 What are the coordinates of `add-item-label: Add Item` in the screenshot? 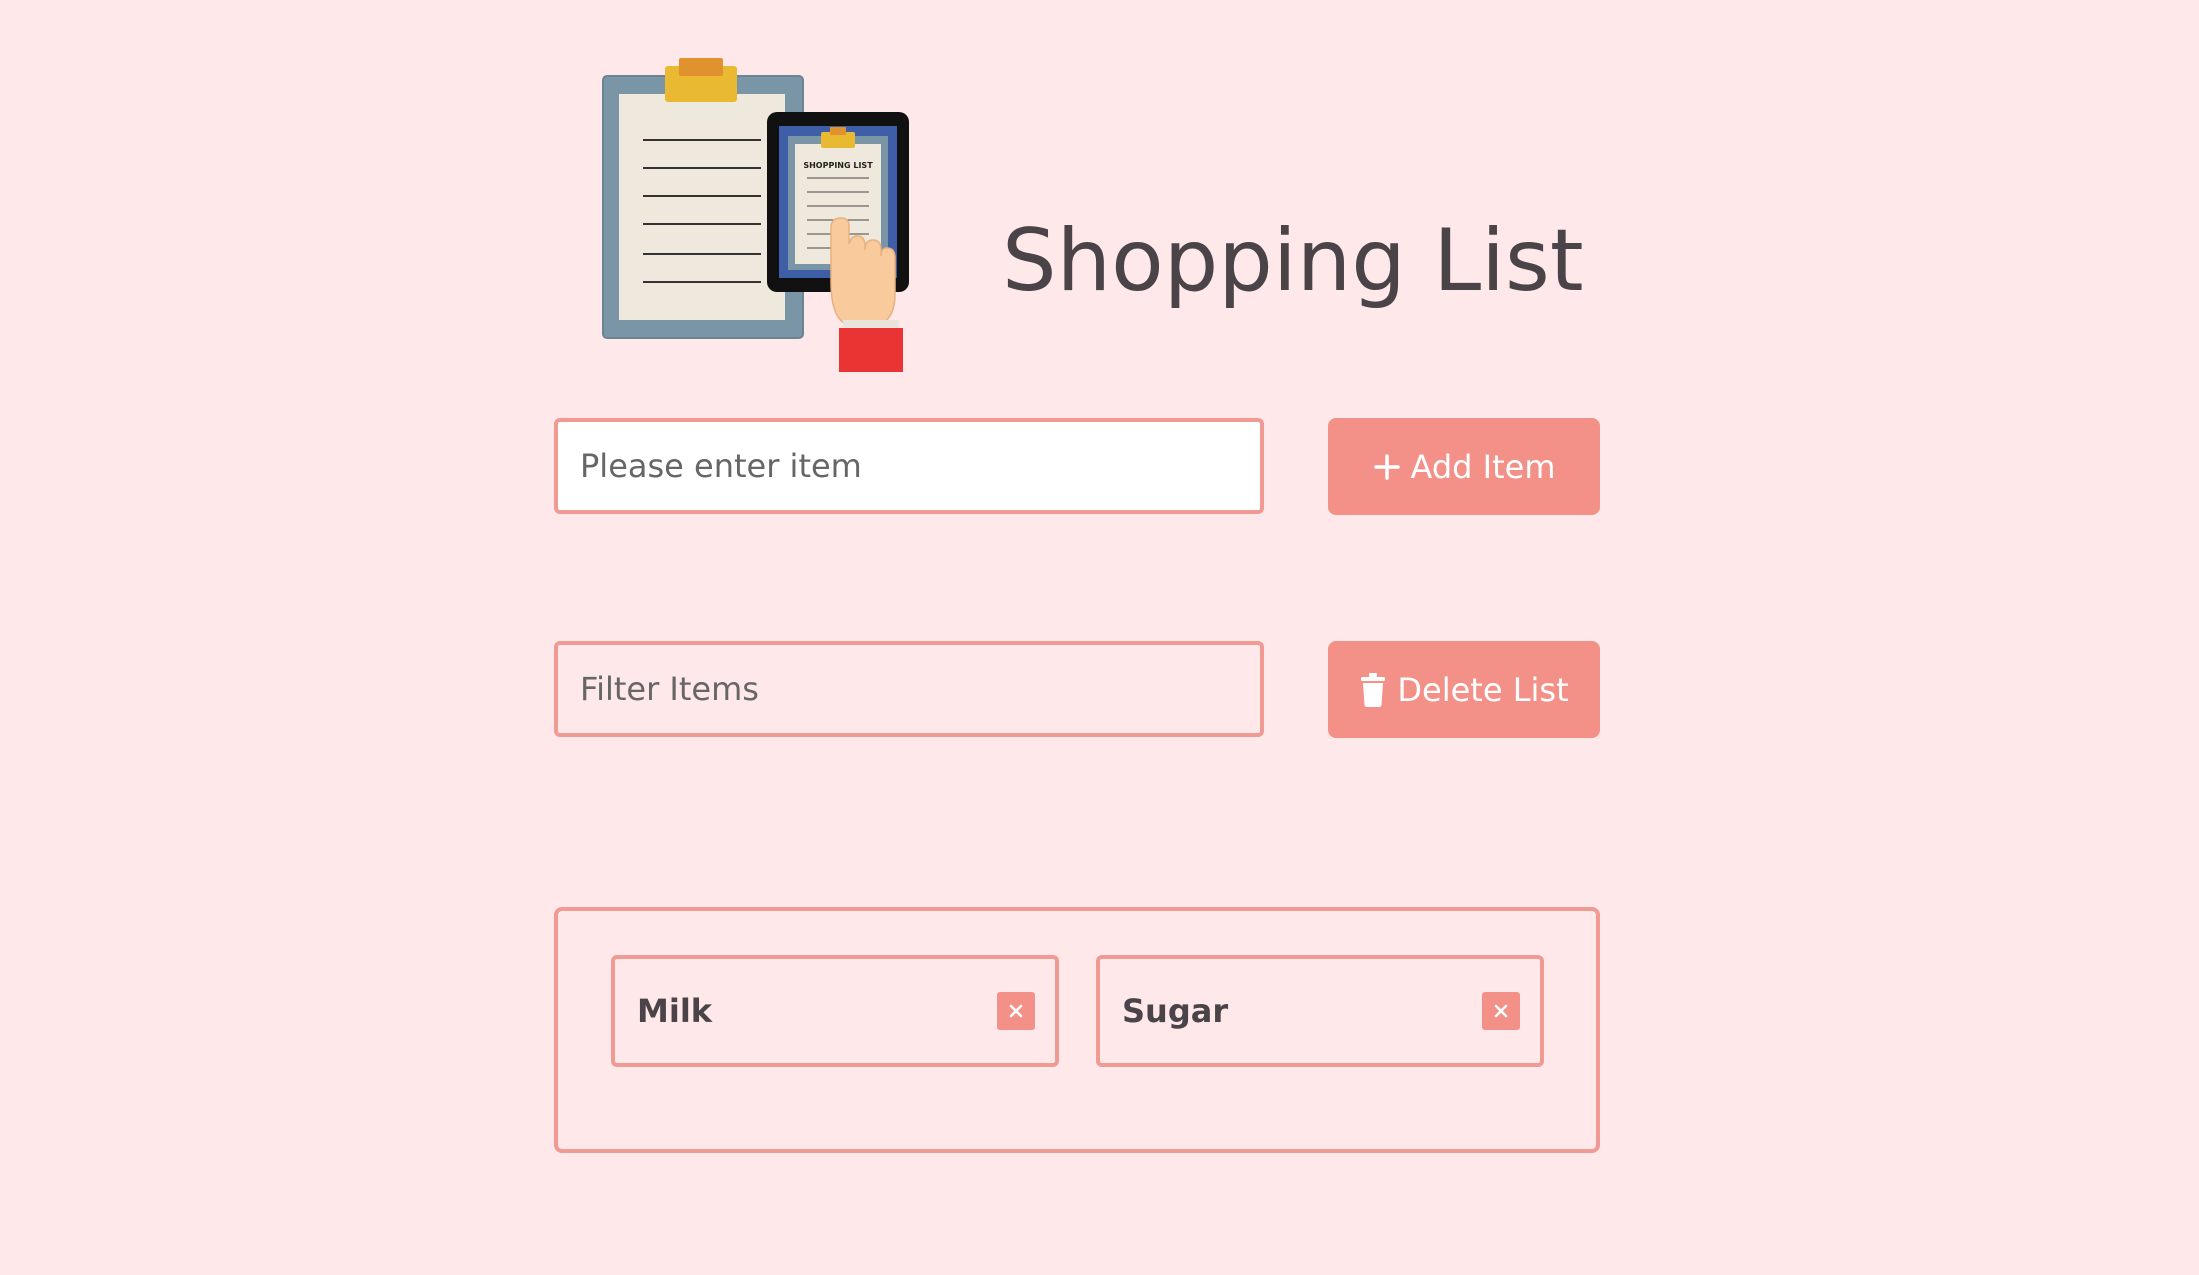 It's located at (1483, 466).